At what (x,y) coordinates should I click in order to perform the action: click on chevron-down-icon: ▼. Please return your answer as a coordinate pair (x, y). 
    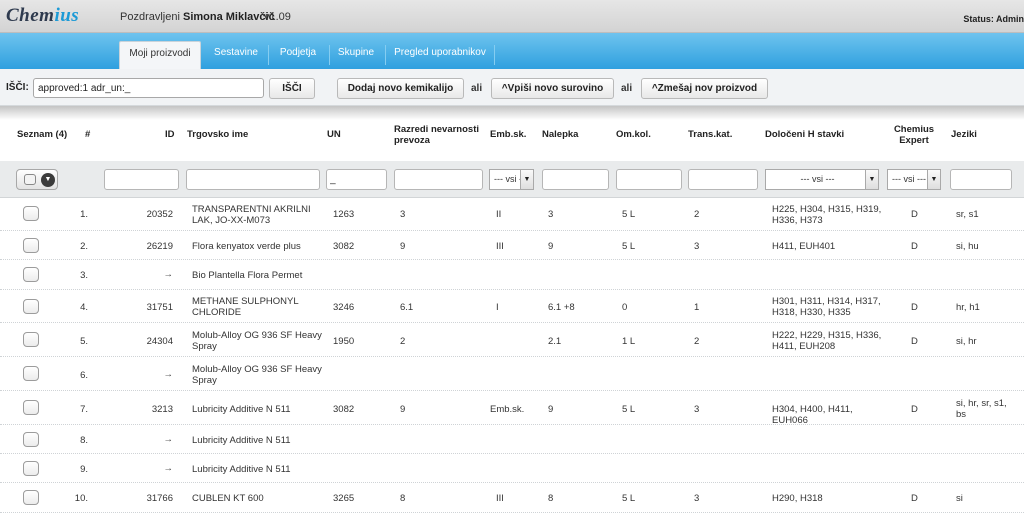
    Looking at the image, I should click on (48, 180).